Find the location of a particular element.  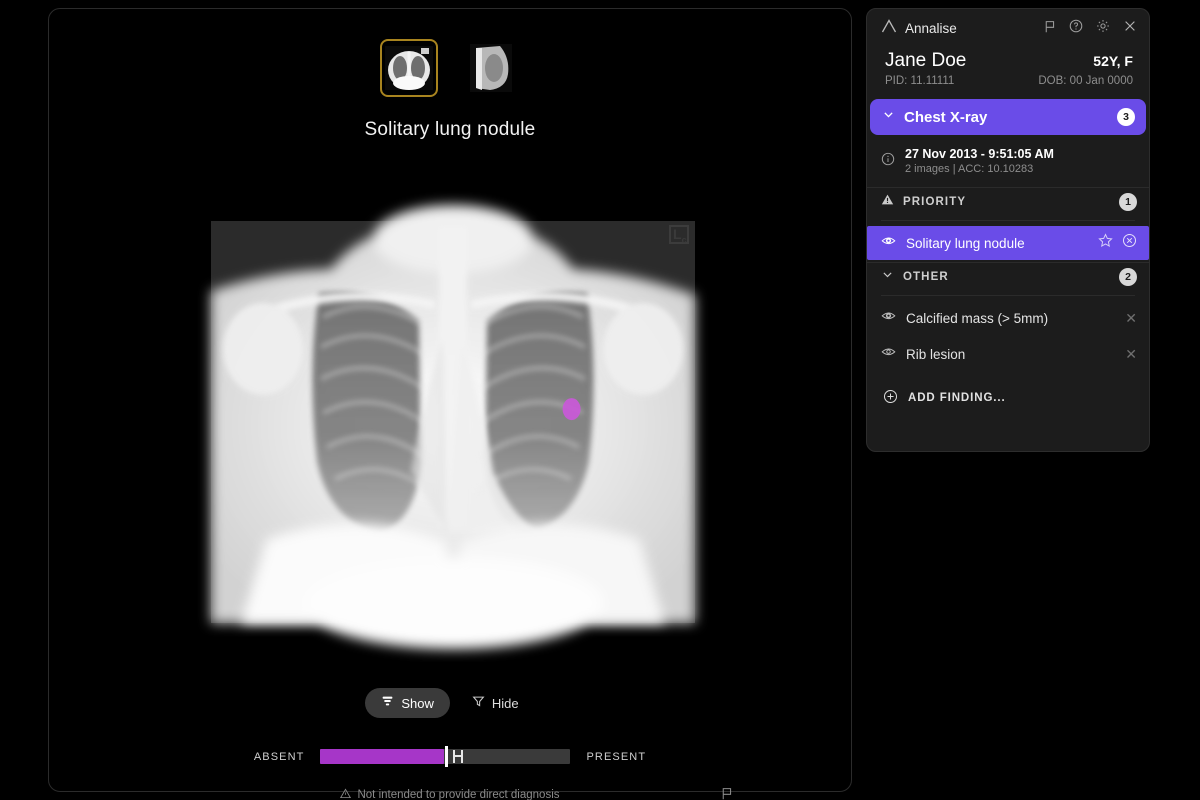

patient-dob: DOB: 00 Jan 0000 is located at coordinates (1085, 81).